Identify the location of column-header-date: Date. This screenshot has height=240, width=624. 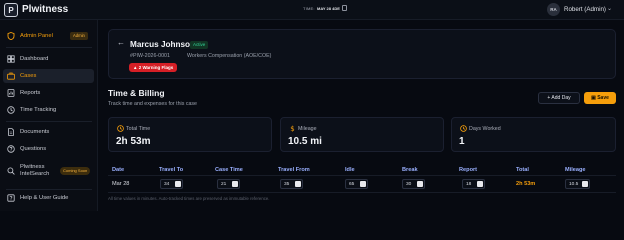
(118, 170).